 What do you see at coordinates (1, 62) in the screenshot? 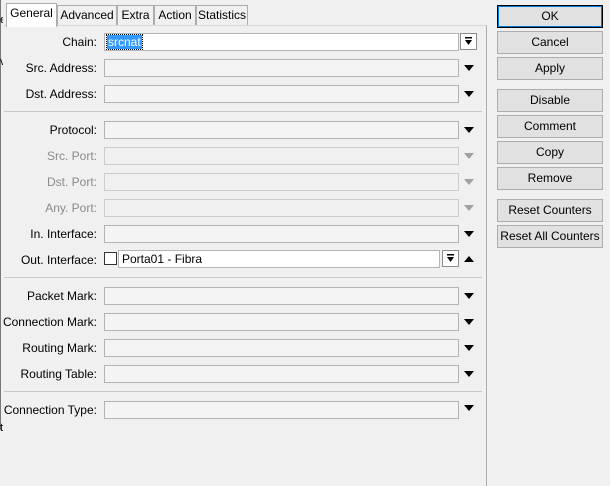
I see `edge-char: v` at bounding box center [1, 62].